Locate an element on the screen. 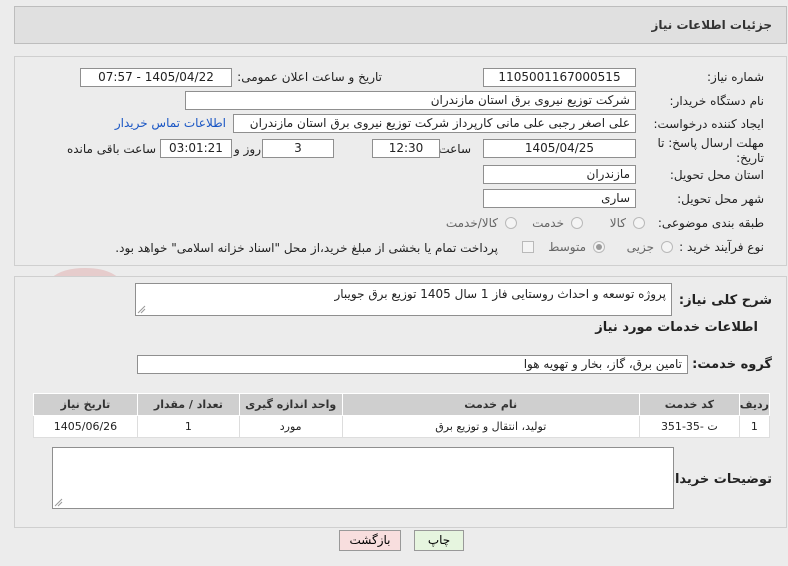 This screenshot has height=566, width=788. buyer-org-field: شرکت توزیع نیروی برق استان مازندران is located at coordinates (410, 100).